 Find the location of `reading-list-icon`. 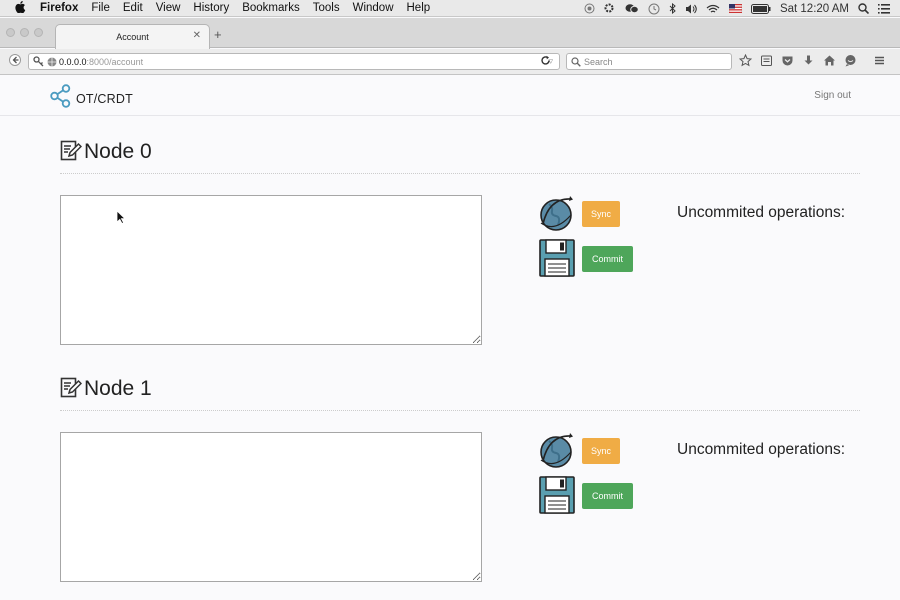

reading-list-icon is located at coordinates (766, 60).